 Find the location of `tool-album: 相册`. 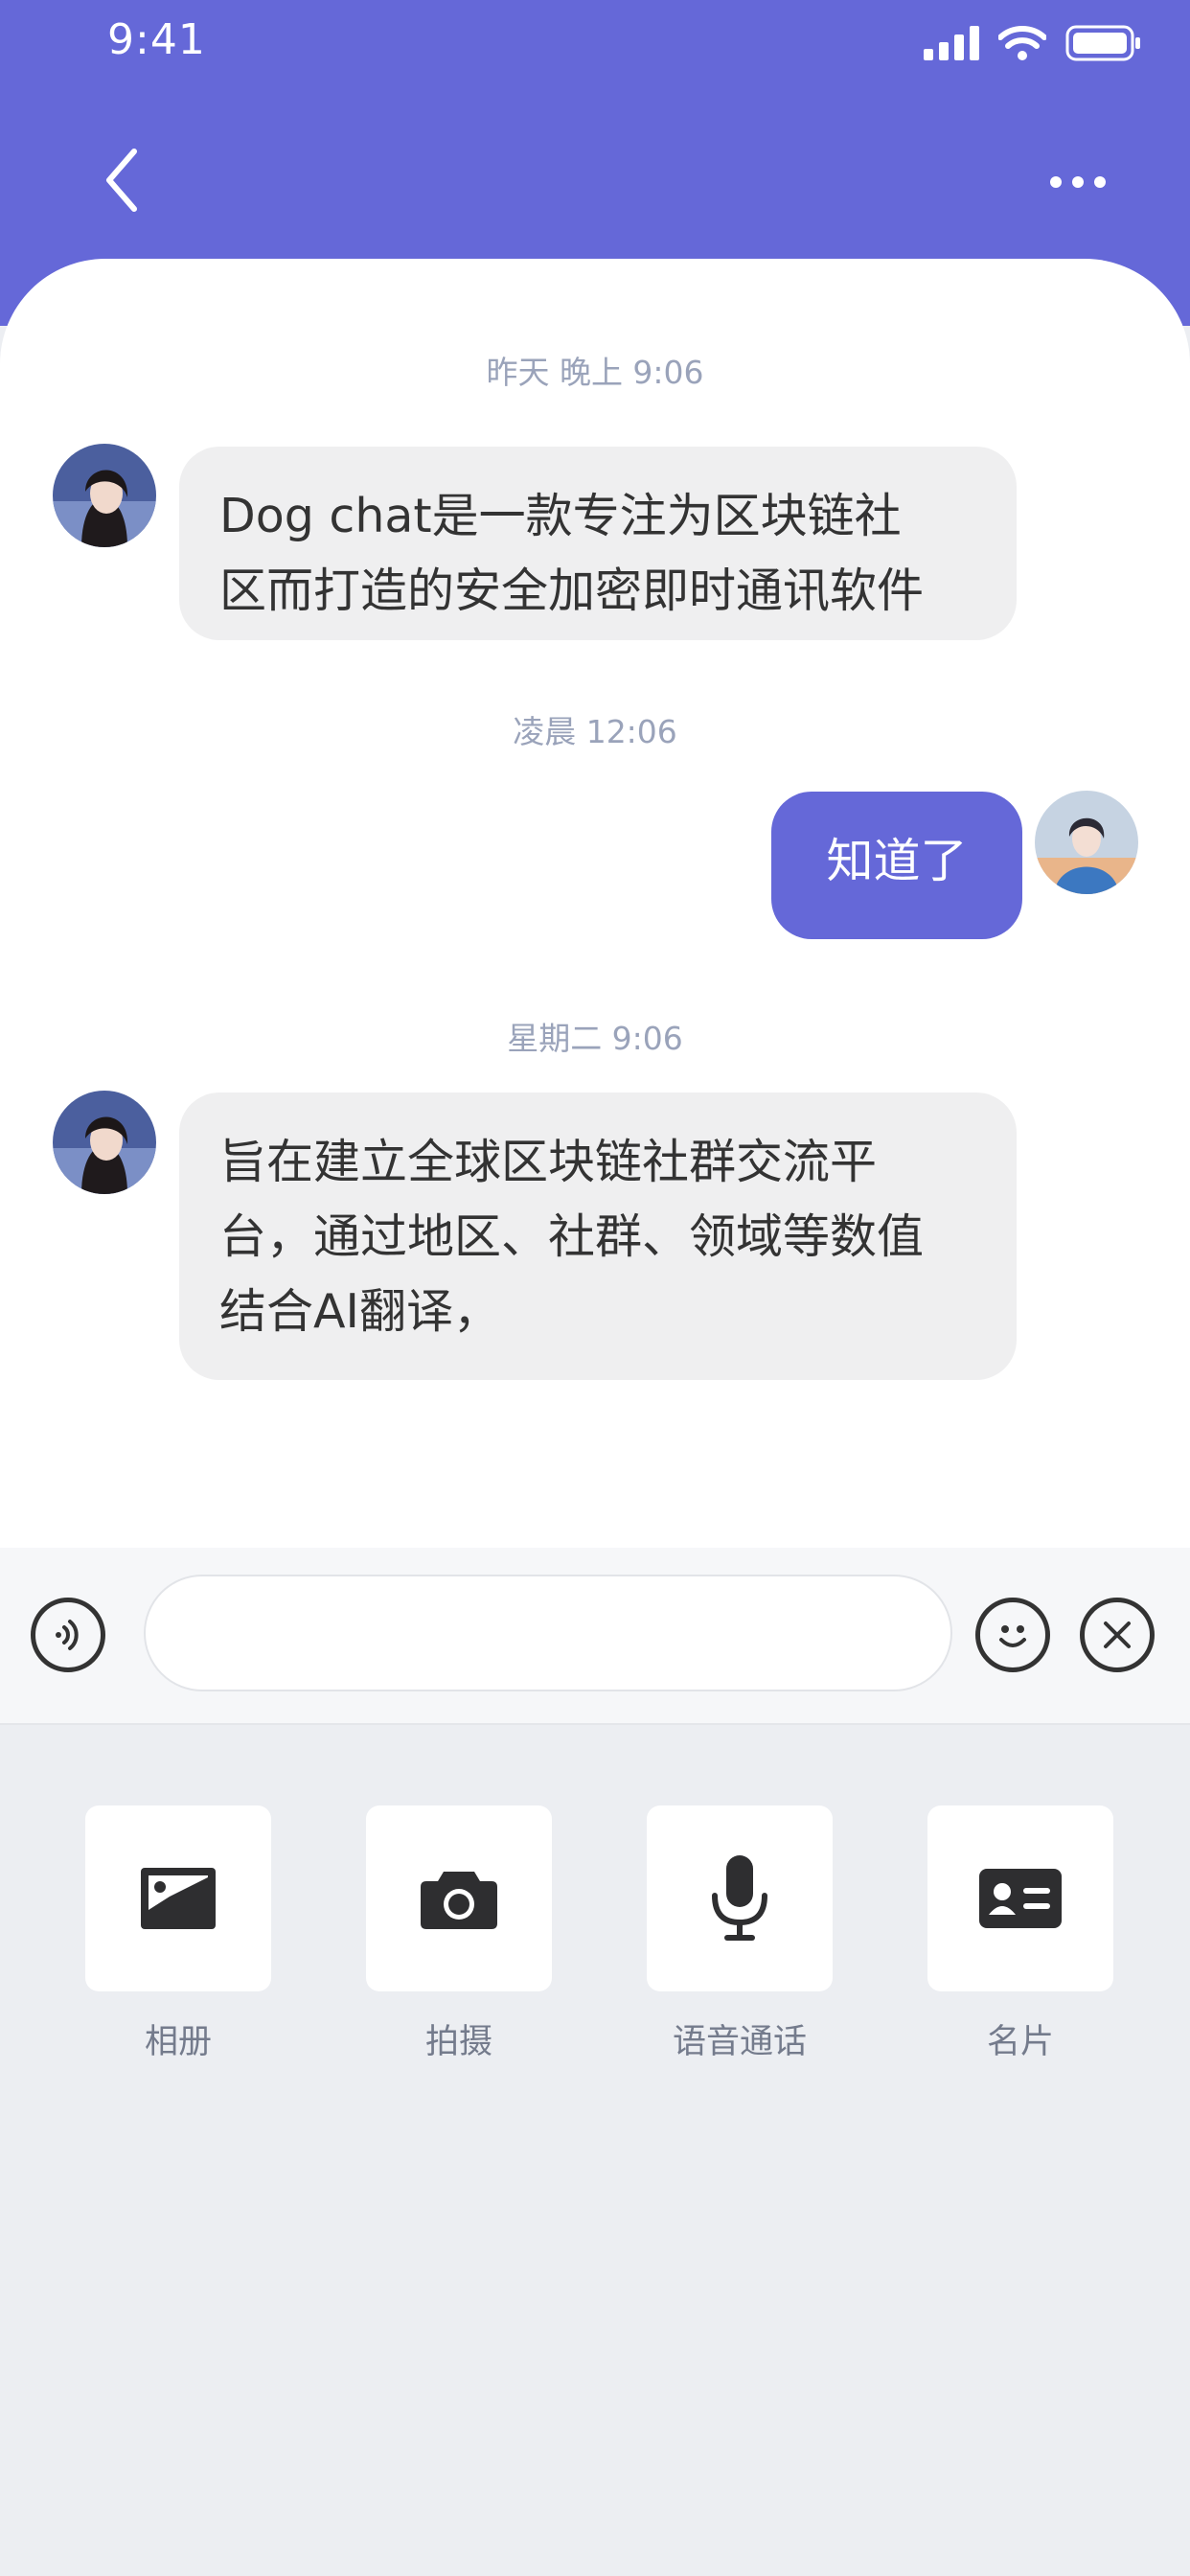

tool-album: 相册 is located at coordinates (178, 1934).